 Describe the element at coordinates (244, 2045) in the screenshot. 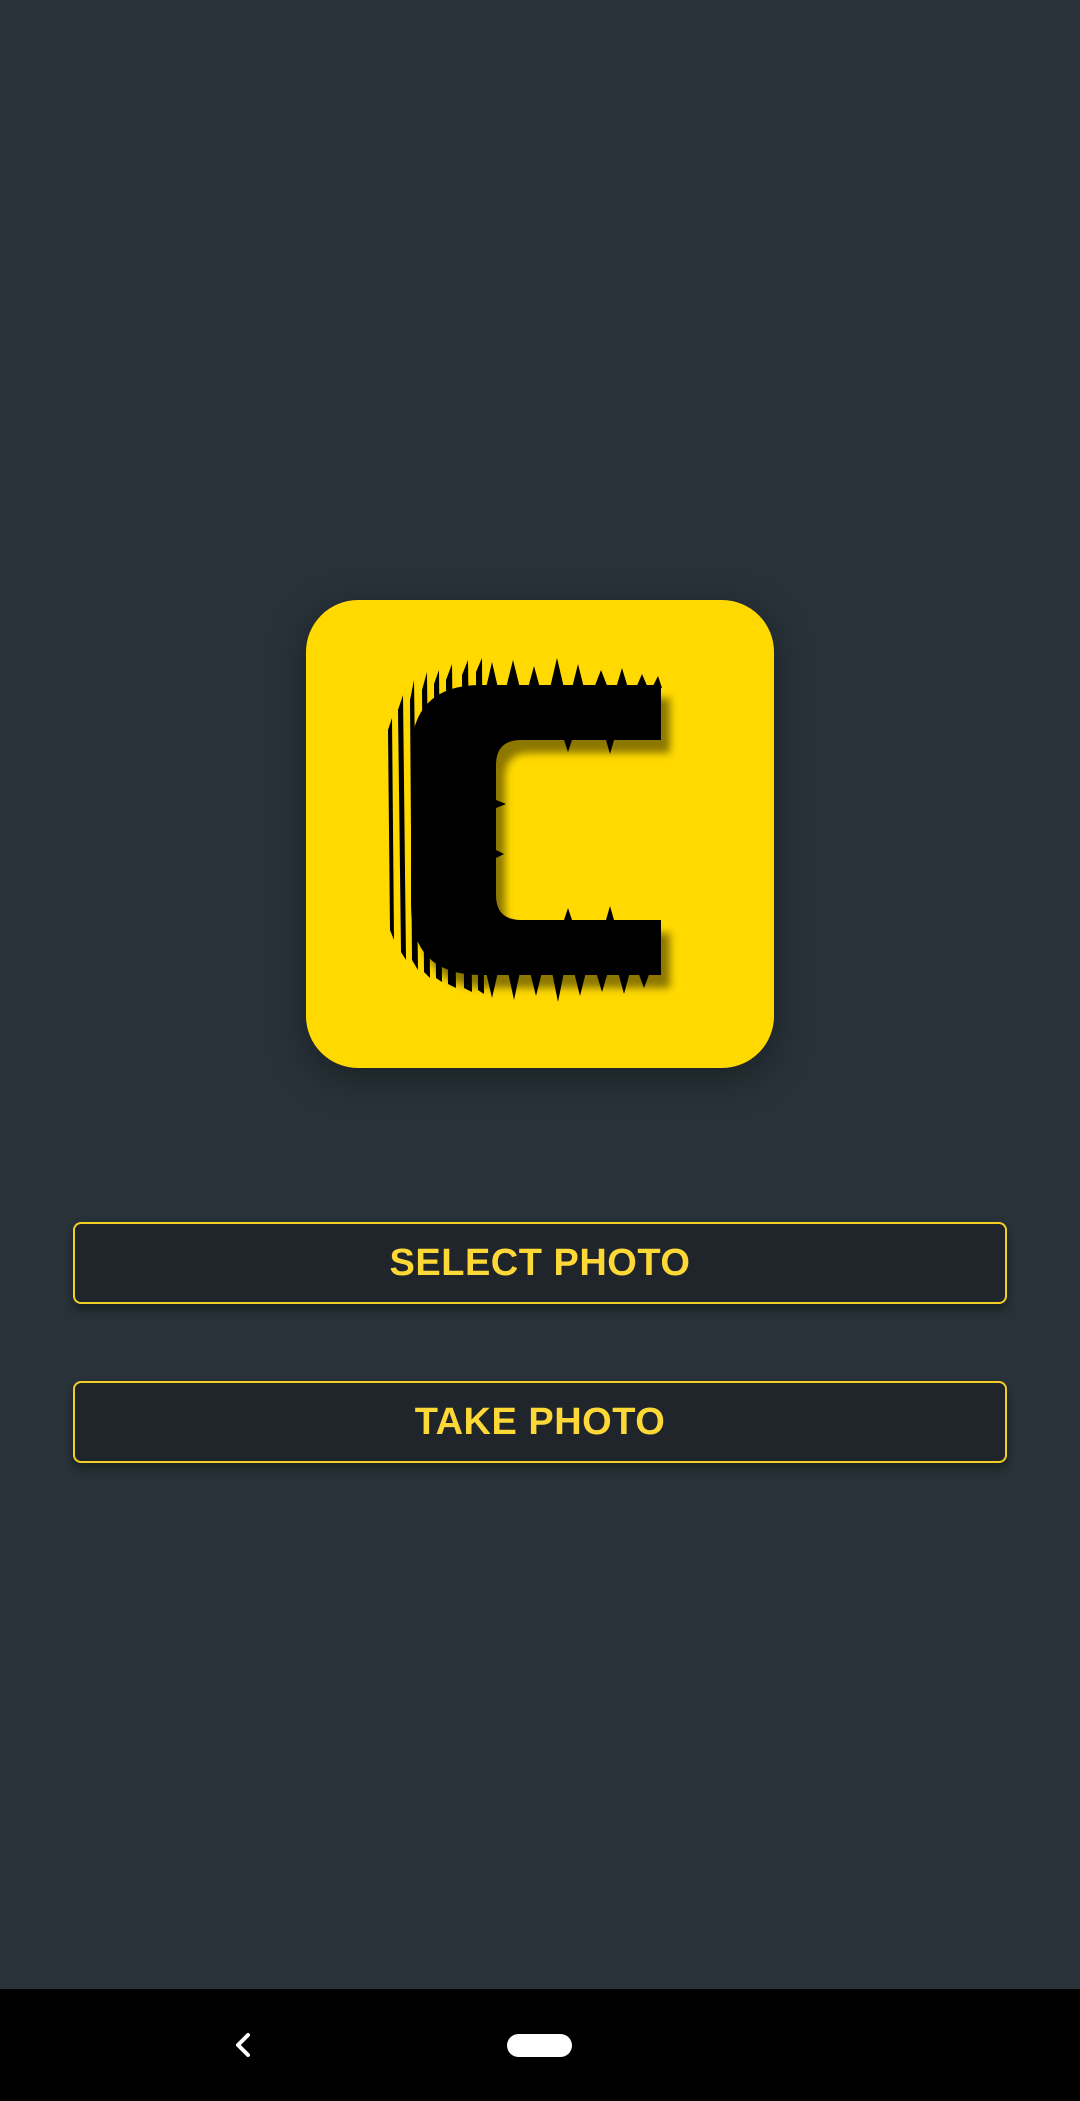

I see `chevron-left-icon` at that location.